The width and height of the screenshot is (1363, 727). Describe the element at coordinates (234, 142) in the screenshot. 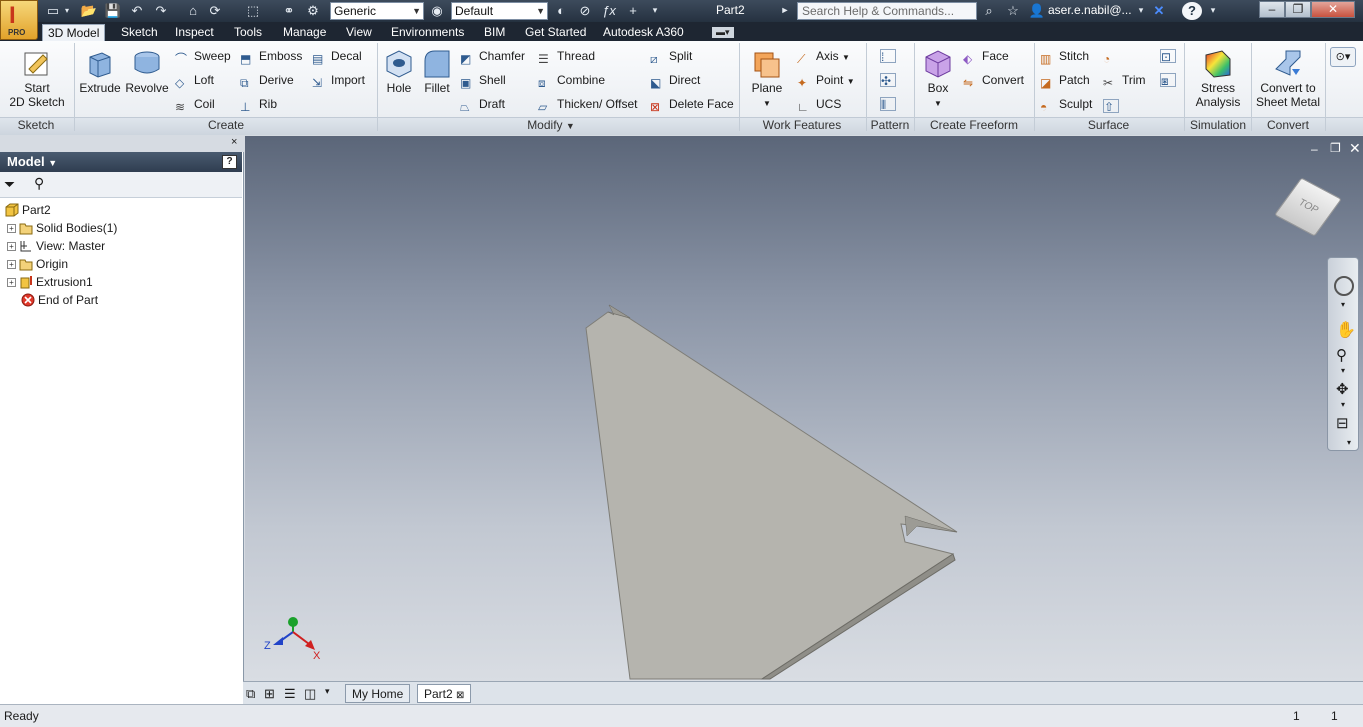

I see `close-browser-icon: ×` at that location.